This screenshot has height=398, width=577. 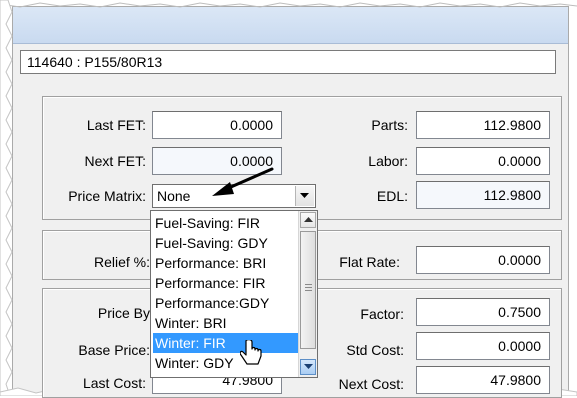 What do you see at coordinates (512, 125) in the screenshot?
I see `parts-value: 112.9800` at bounding box center [512, 125].